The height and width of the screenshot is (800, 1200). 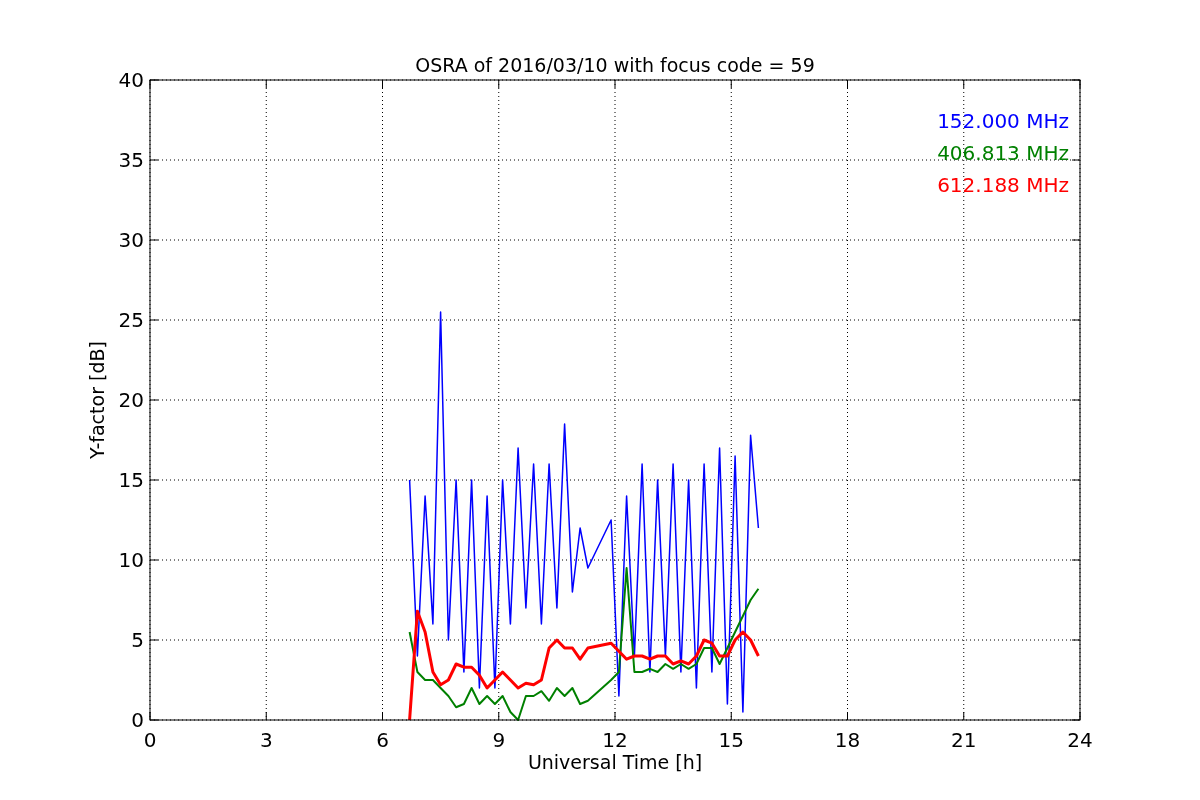 What do you see at coordinates (1080, 740) in the screenshot?
I see `tick-label: 24` at bounding box center [1080, 740].